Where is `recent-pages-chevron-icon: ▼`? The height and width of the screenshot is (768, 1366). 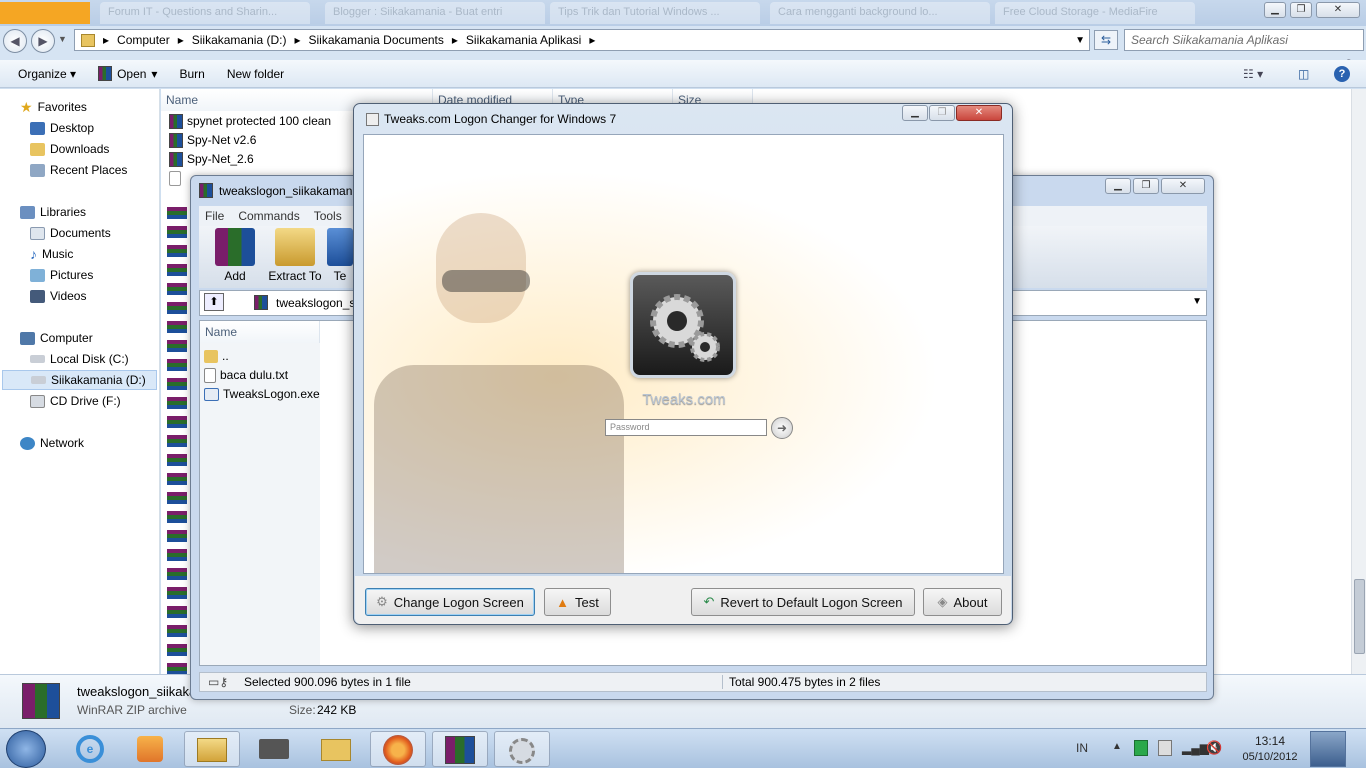
recent-pages-chevron-icon: ▼ is located at coordinates (62, 39).